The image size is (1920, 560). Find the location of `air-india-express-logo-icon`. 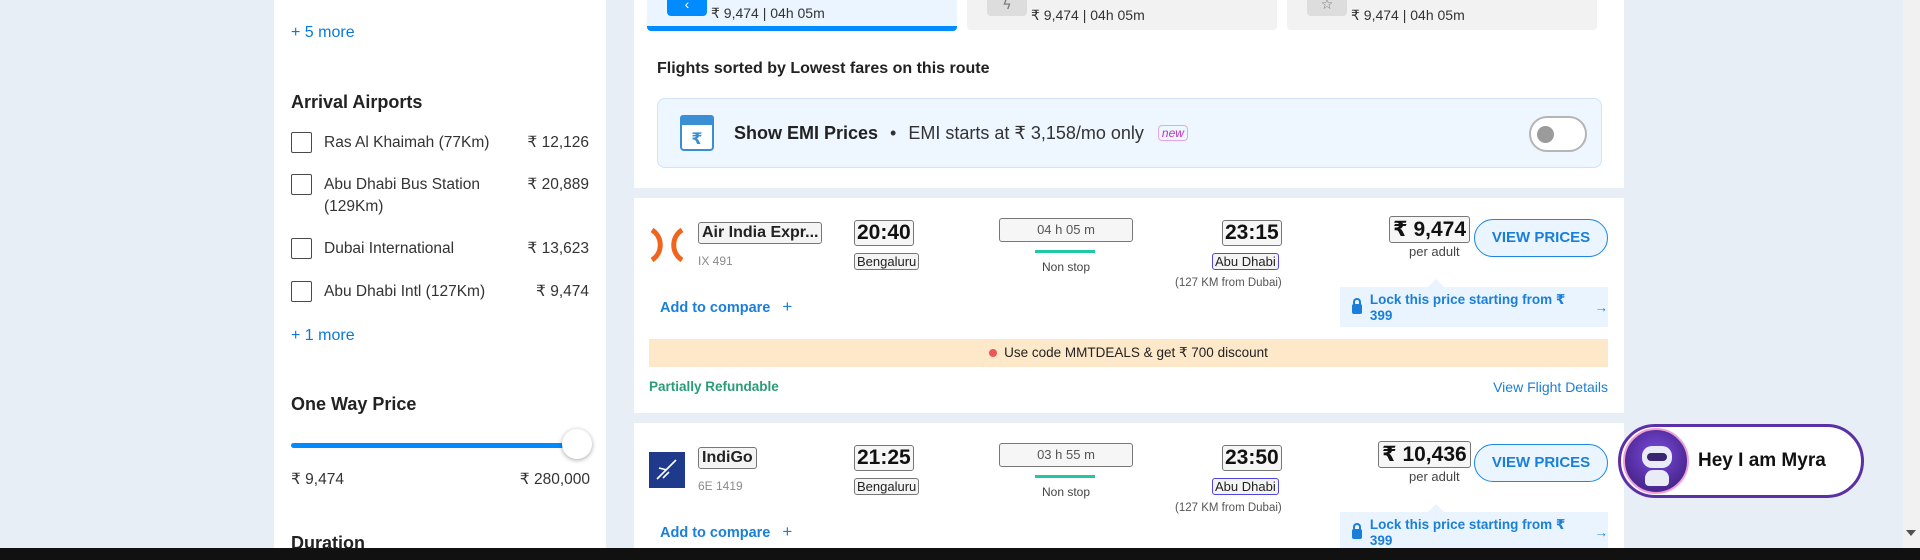

air-india-express-logo-icon is located at coordinates (667, 245).